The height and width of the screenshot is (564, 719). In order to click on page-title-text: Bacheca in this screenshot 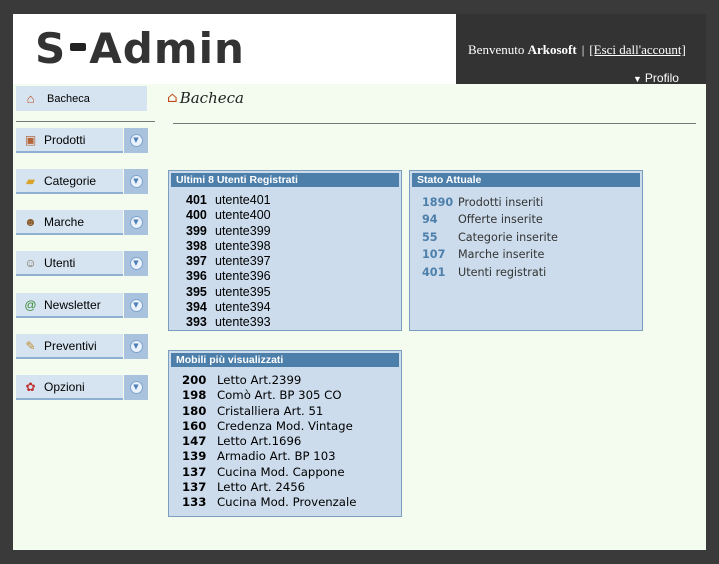, I will do `click(211, 98)`.